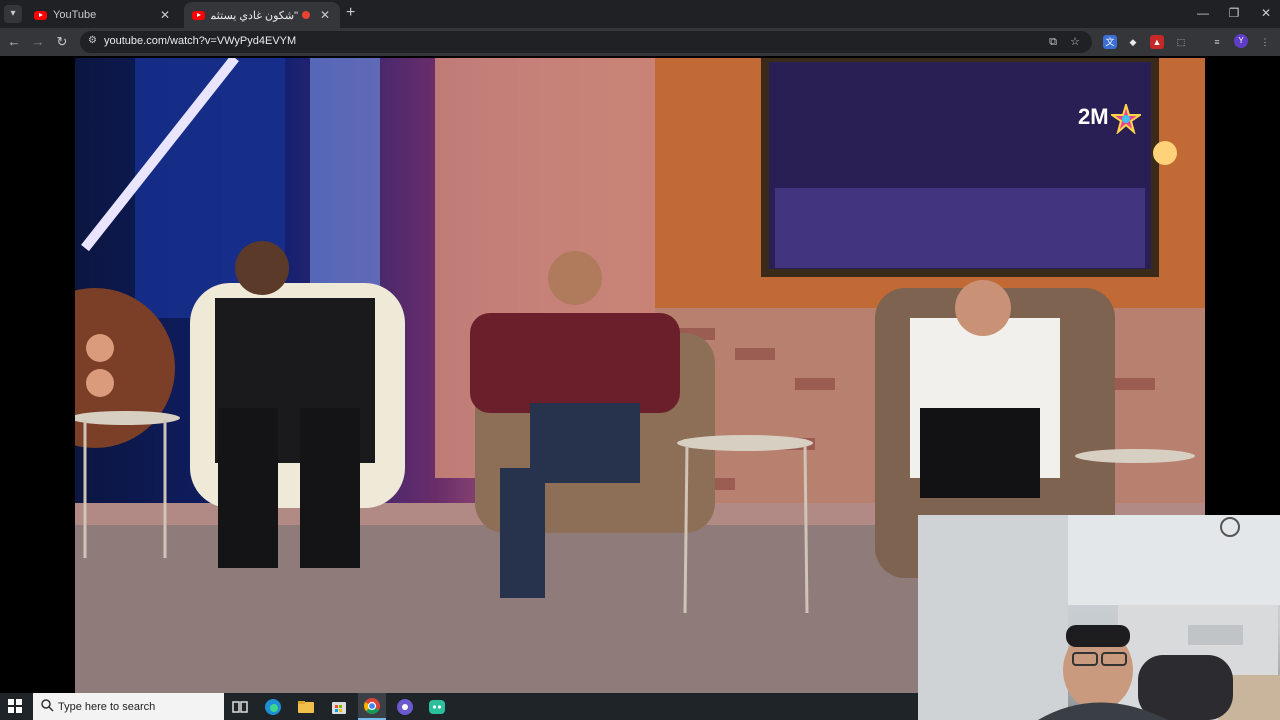  I want to click on restore-icon: ❐, so click(1234, 13).